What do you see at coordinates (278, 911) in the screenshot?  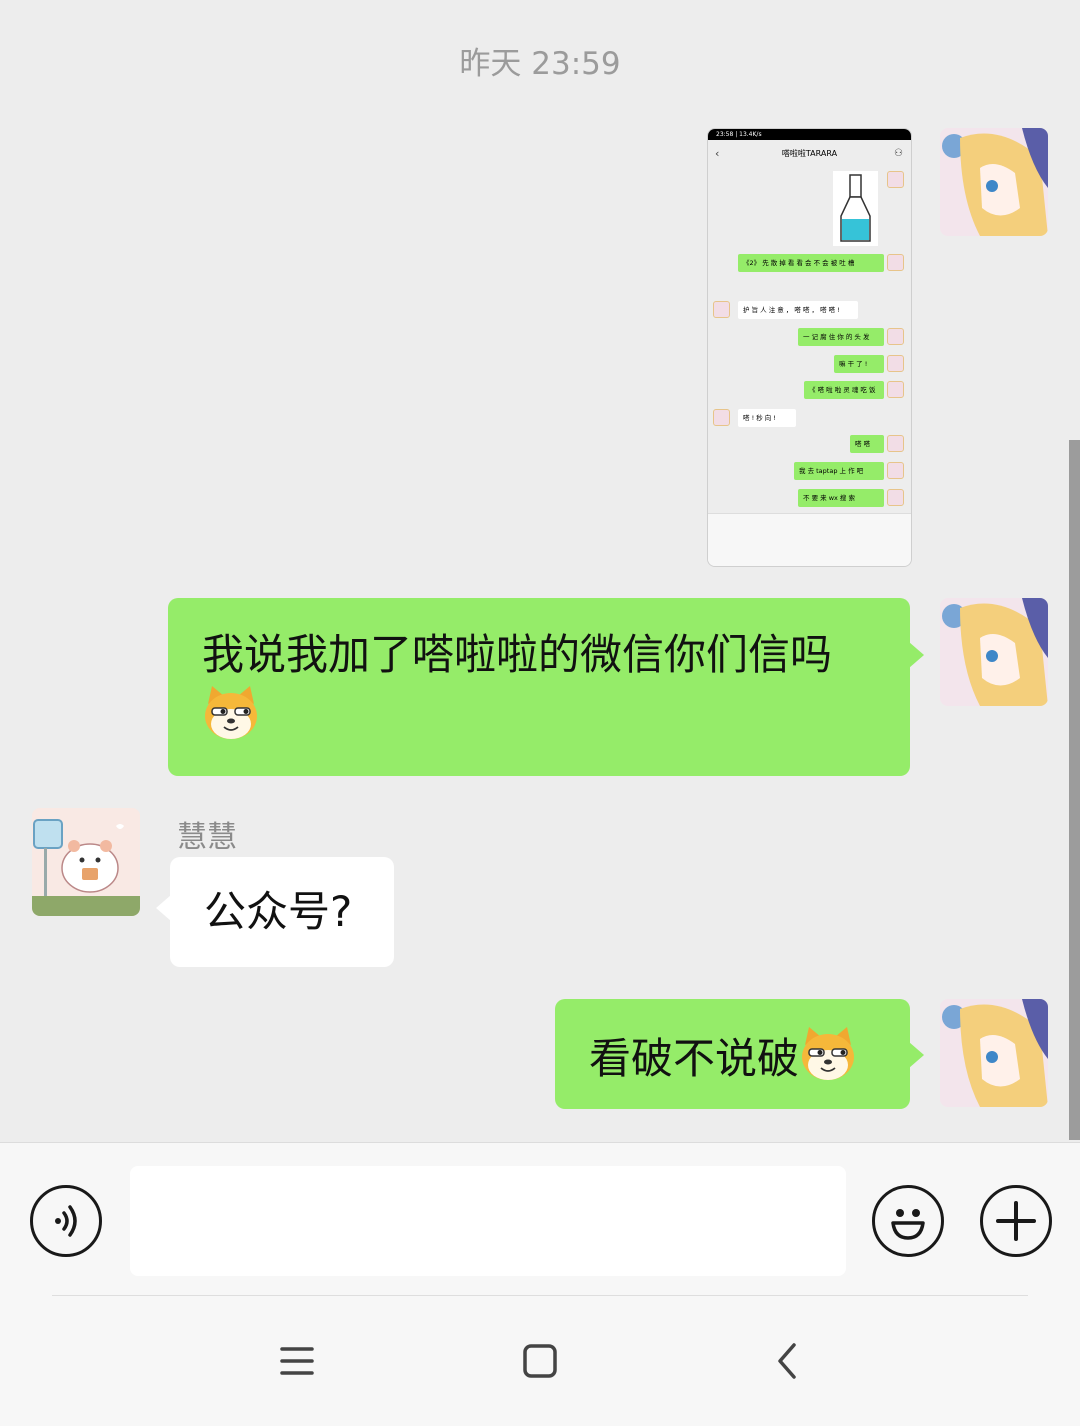 I see `message-text: 公众号?` at bounding box center [278, 911].